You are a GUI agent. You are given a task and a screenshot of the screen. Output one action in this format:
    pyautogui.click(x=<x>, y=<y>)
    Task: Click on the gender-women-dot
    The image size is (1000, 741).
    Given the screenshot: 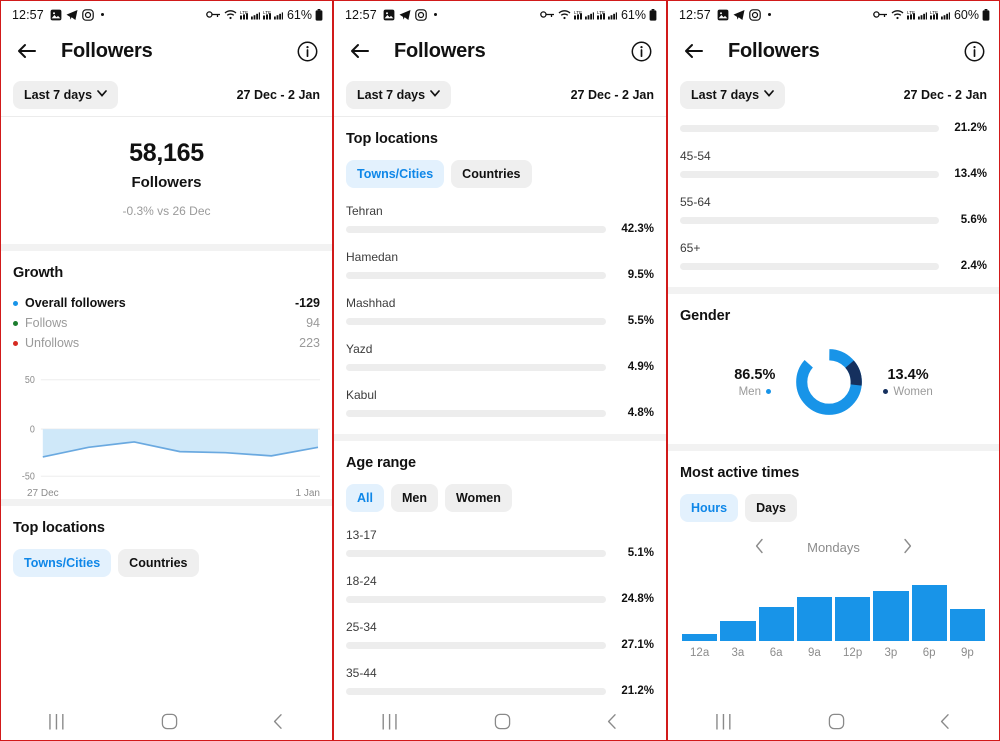 What is the action you would take?
    pyautogui.click(x=886, y=391)
    